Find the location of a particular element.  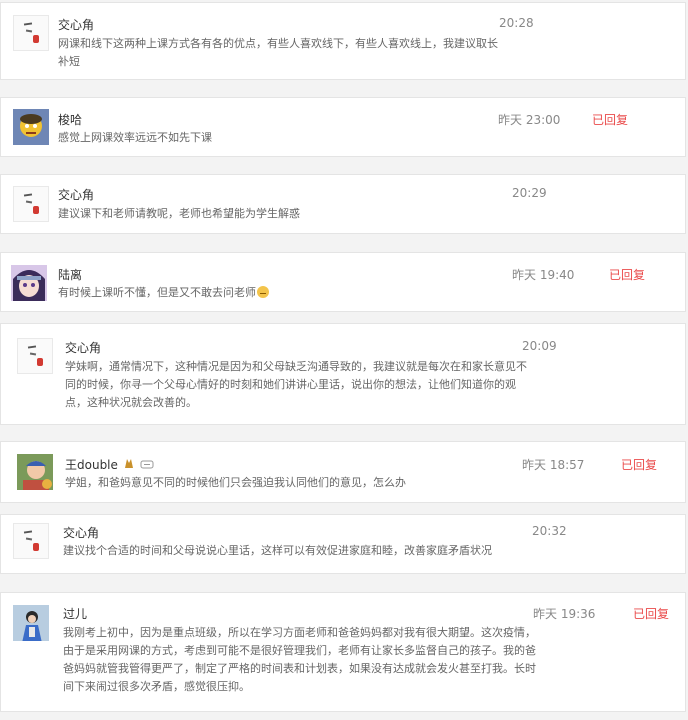

comment-card: 梭哈 昨天 23:00 已回复 感觉上网课效率远远不如先下课 is located at coordinates (343, 127).